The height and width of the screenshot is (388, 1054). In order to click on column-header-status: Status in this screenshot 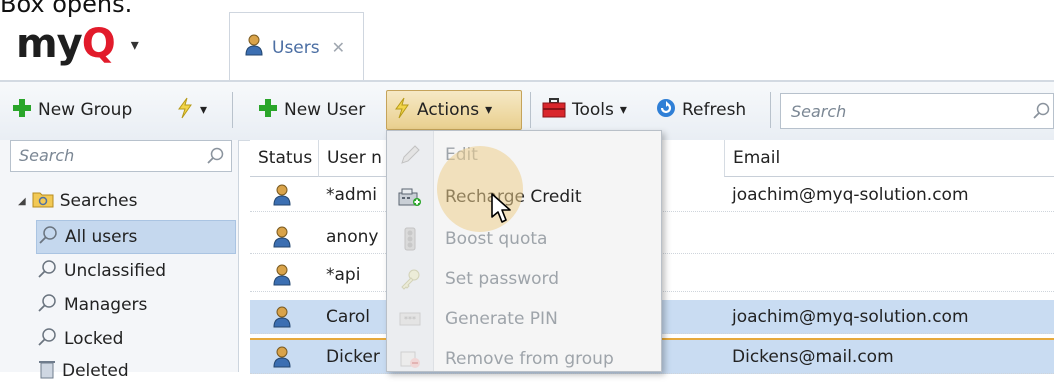, I will do `click(284, 158)`.